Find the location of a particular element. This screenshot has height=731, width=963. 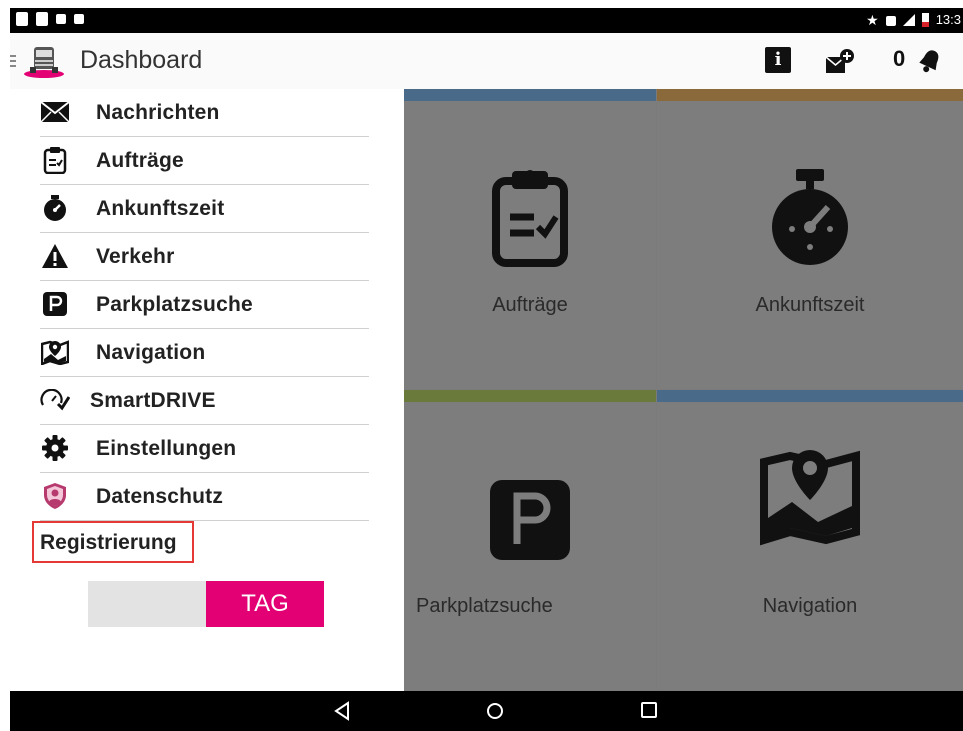

warning-icon is located at coordinates (55, 256).